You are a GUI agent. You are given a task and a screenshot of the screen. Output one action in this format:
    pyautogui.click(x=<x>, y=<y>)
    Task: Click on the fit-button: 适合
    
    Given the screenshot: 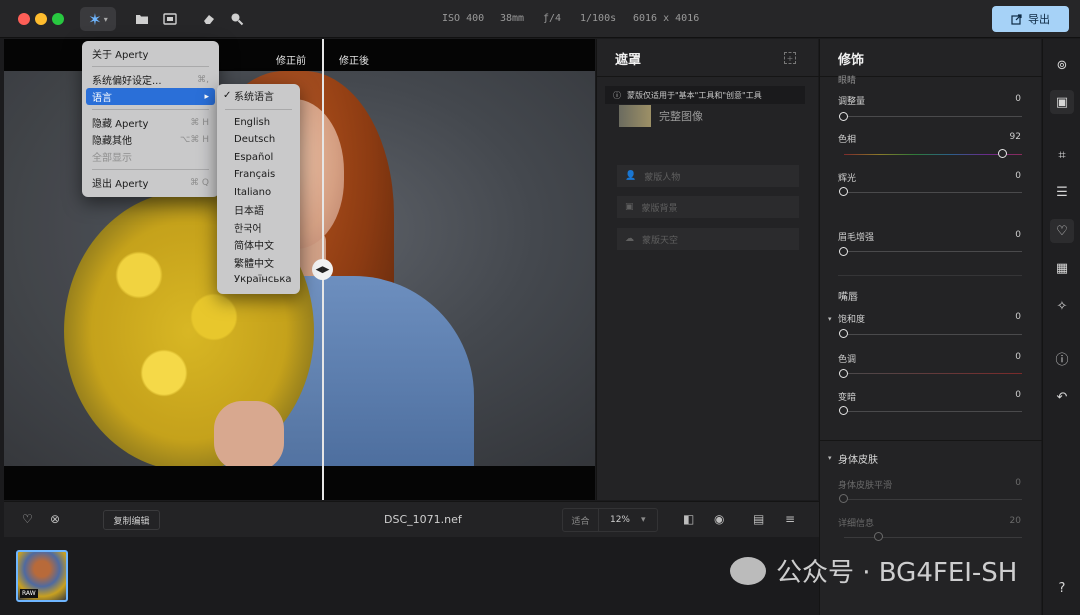 What is the action you would take?
    pyautogui.click(x=581, y=520)
    